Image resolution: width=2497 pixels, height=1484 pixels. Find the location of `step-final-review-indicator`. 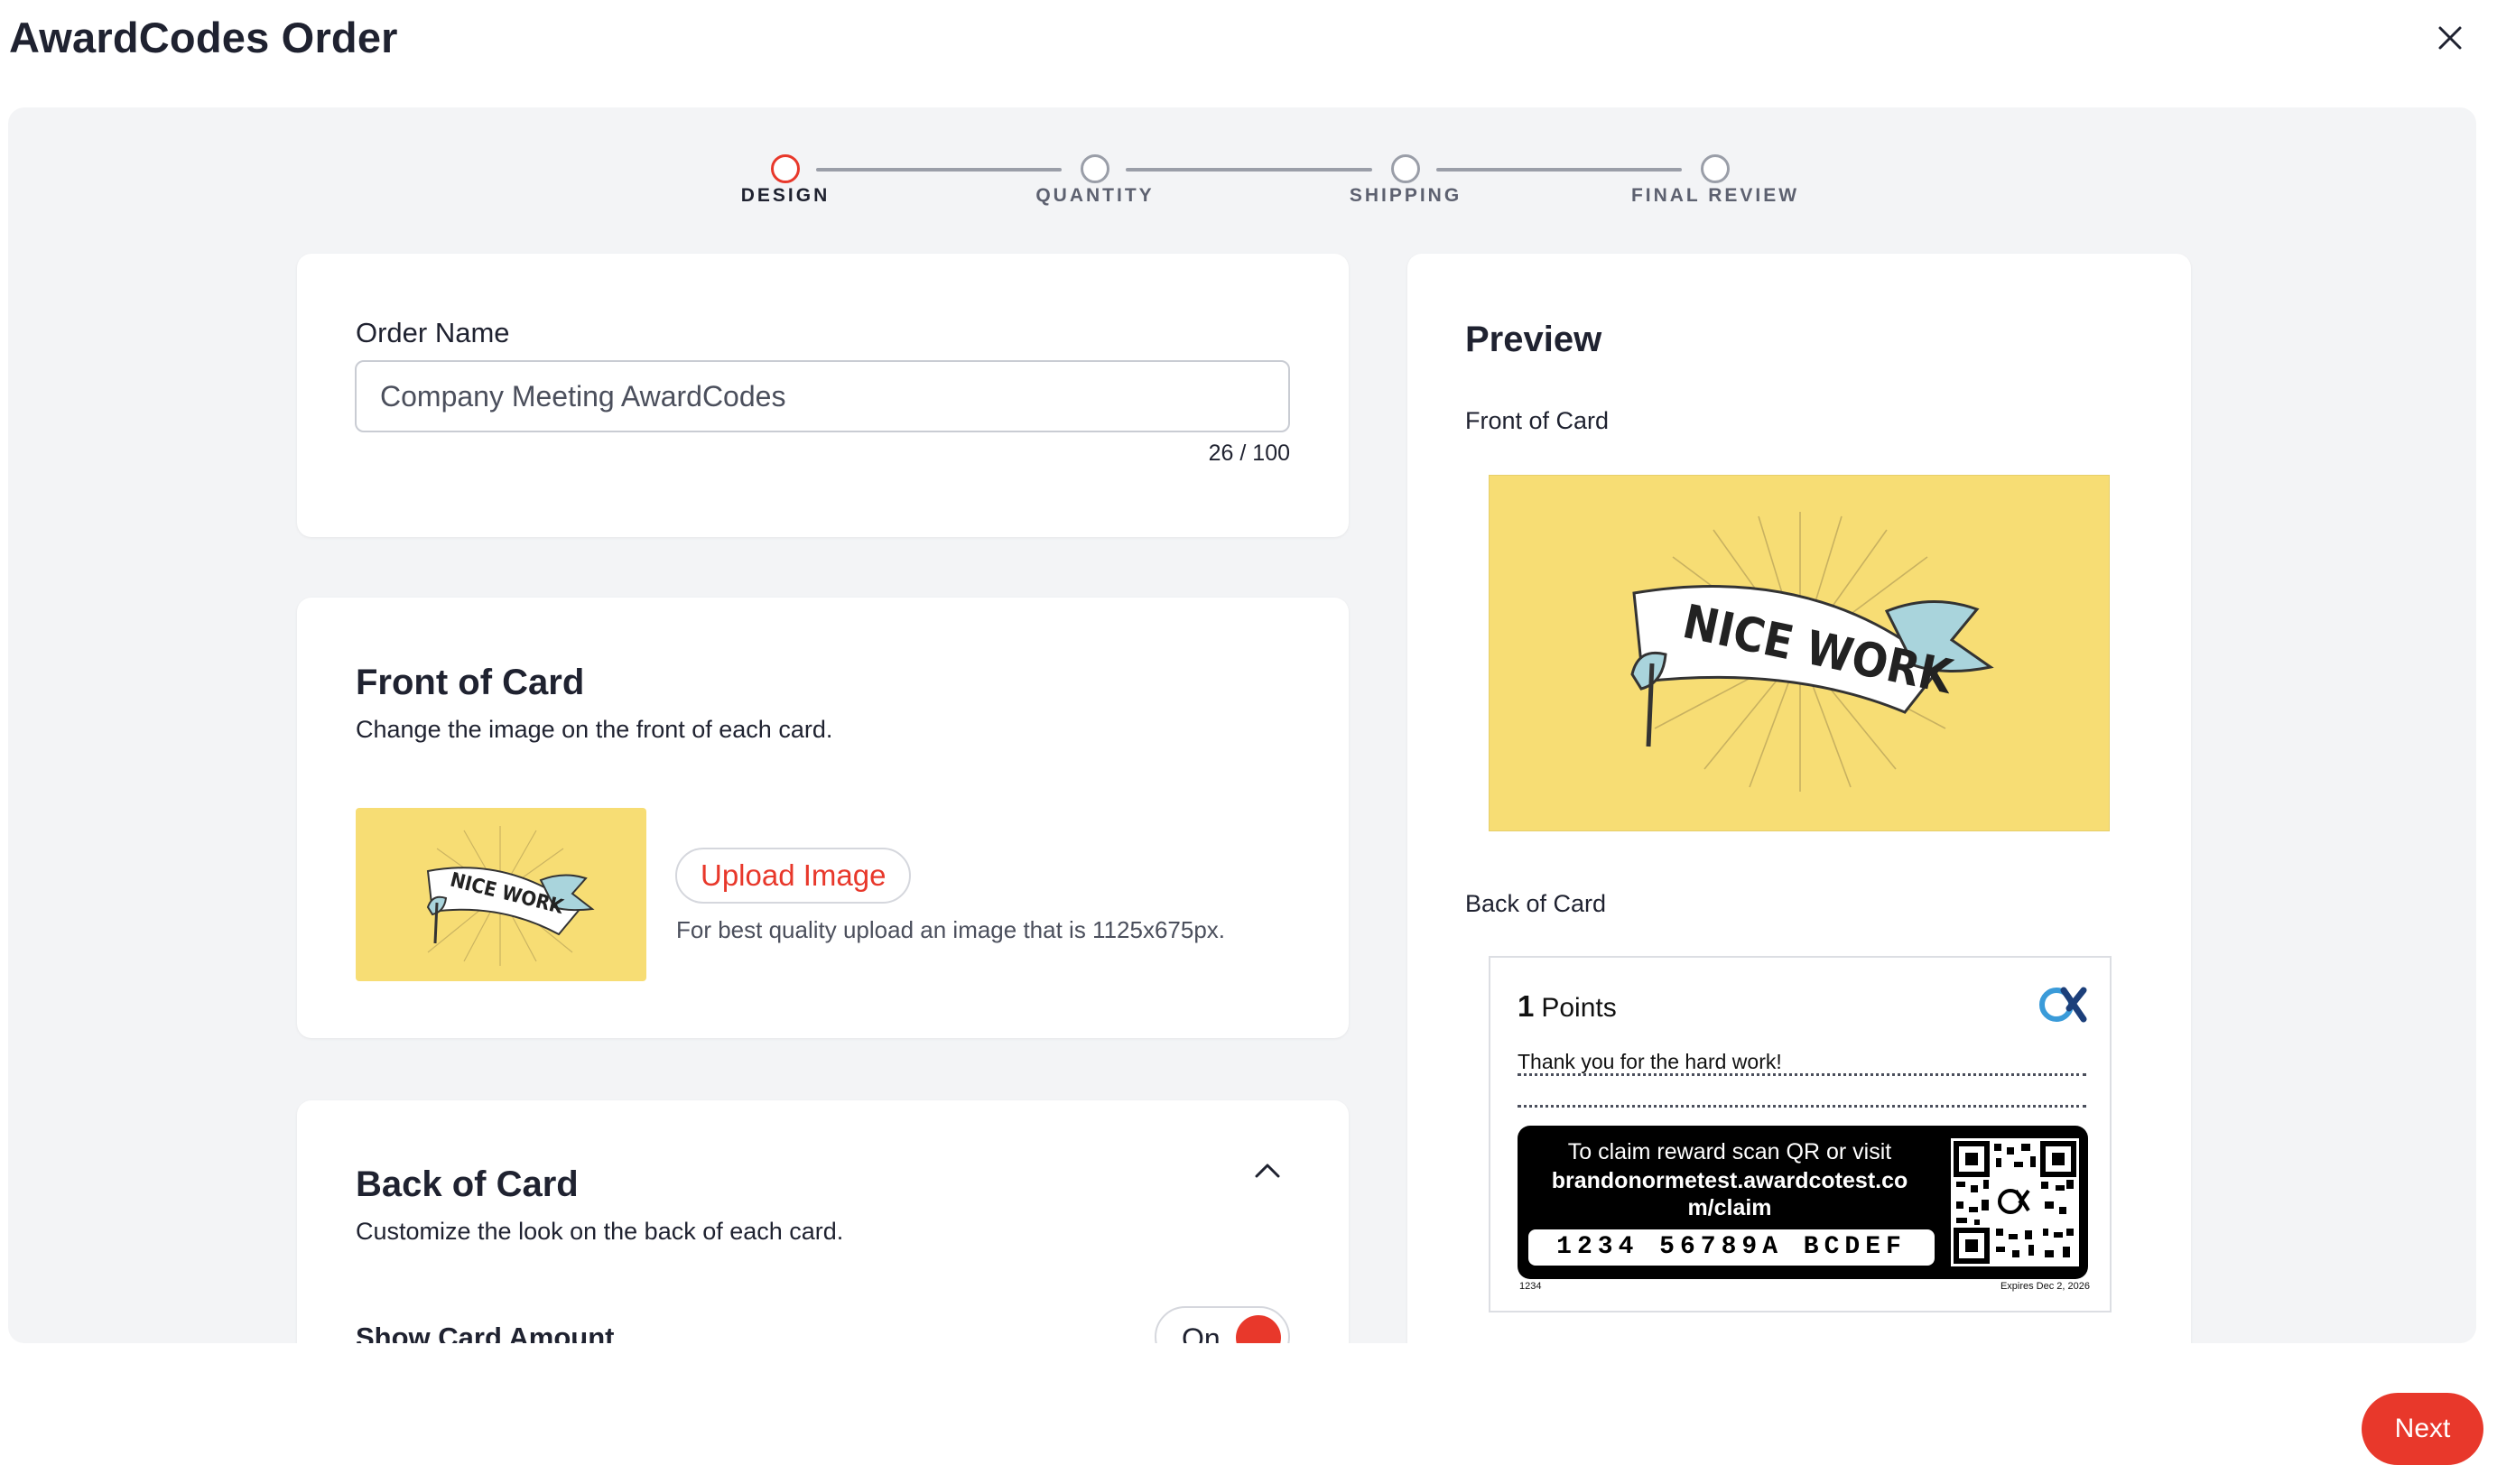

step-final-review-indicator is located at coordinates (1715, 169).